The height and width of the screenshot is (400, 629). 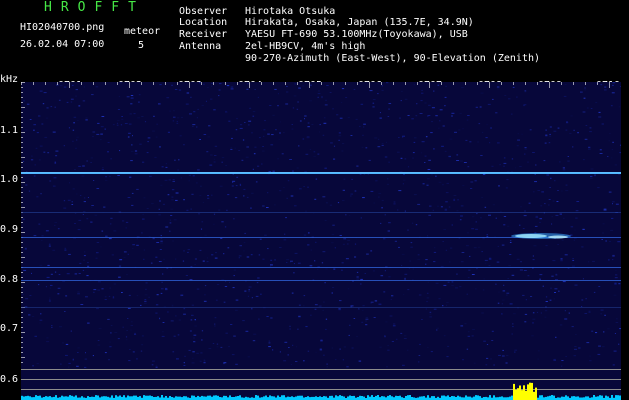 I want to click on metadata-row-antenna: Antenna 2el-HB9CV, 4m's high, so click(x=272, y=46).